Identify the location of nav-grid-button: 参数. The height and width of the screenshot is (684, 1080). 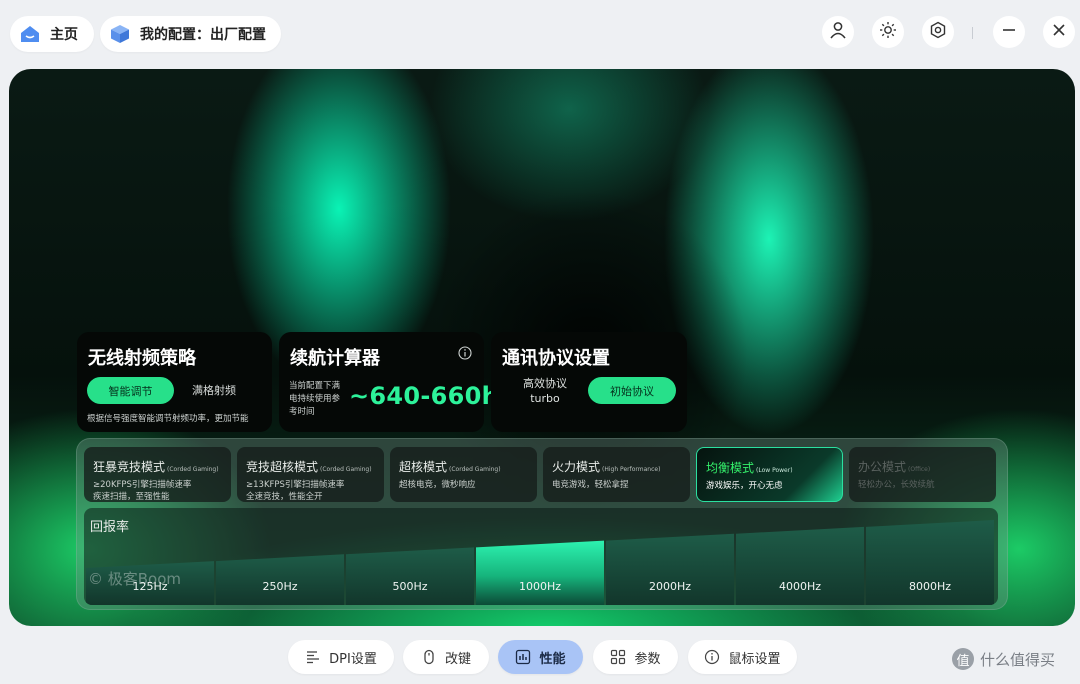
(635, 657).